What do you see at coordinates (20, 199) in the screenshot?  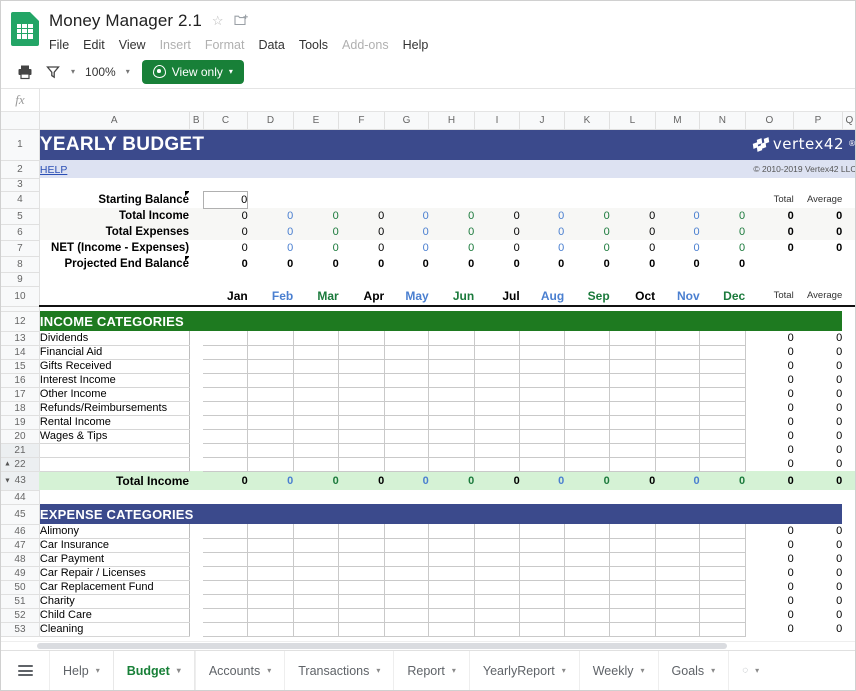 I see `row-header-4: 4` at bounding box center [20, 199].